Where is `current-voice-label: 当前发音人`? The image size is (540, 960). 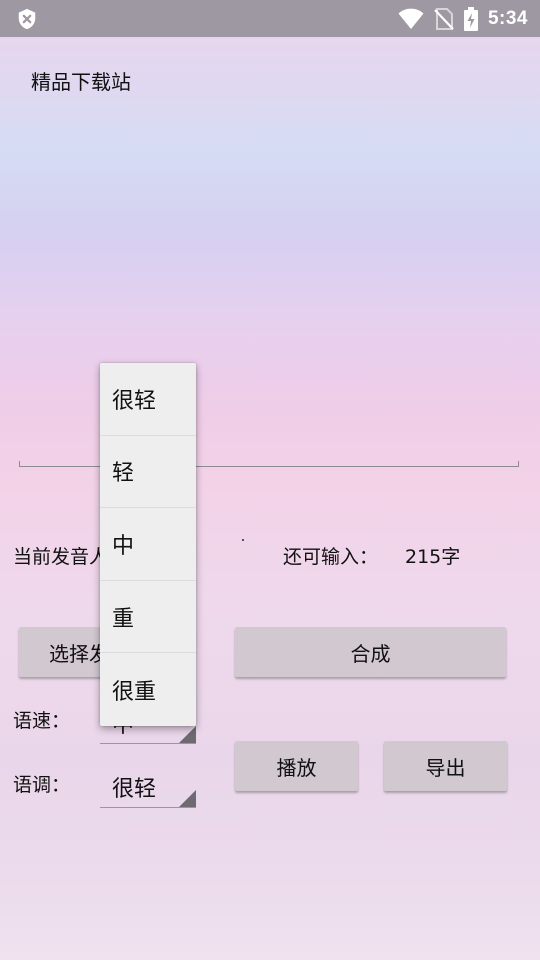
current-voice-label: 当前发音人 is located at coordinates (61, 557).